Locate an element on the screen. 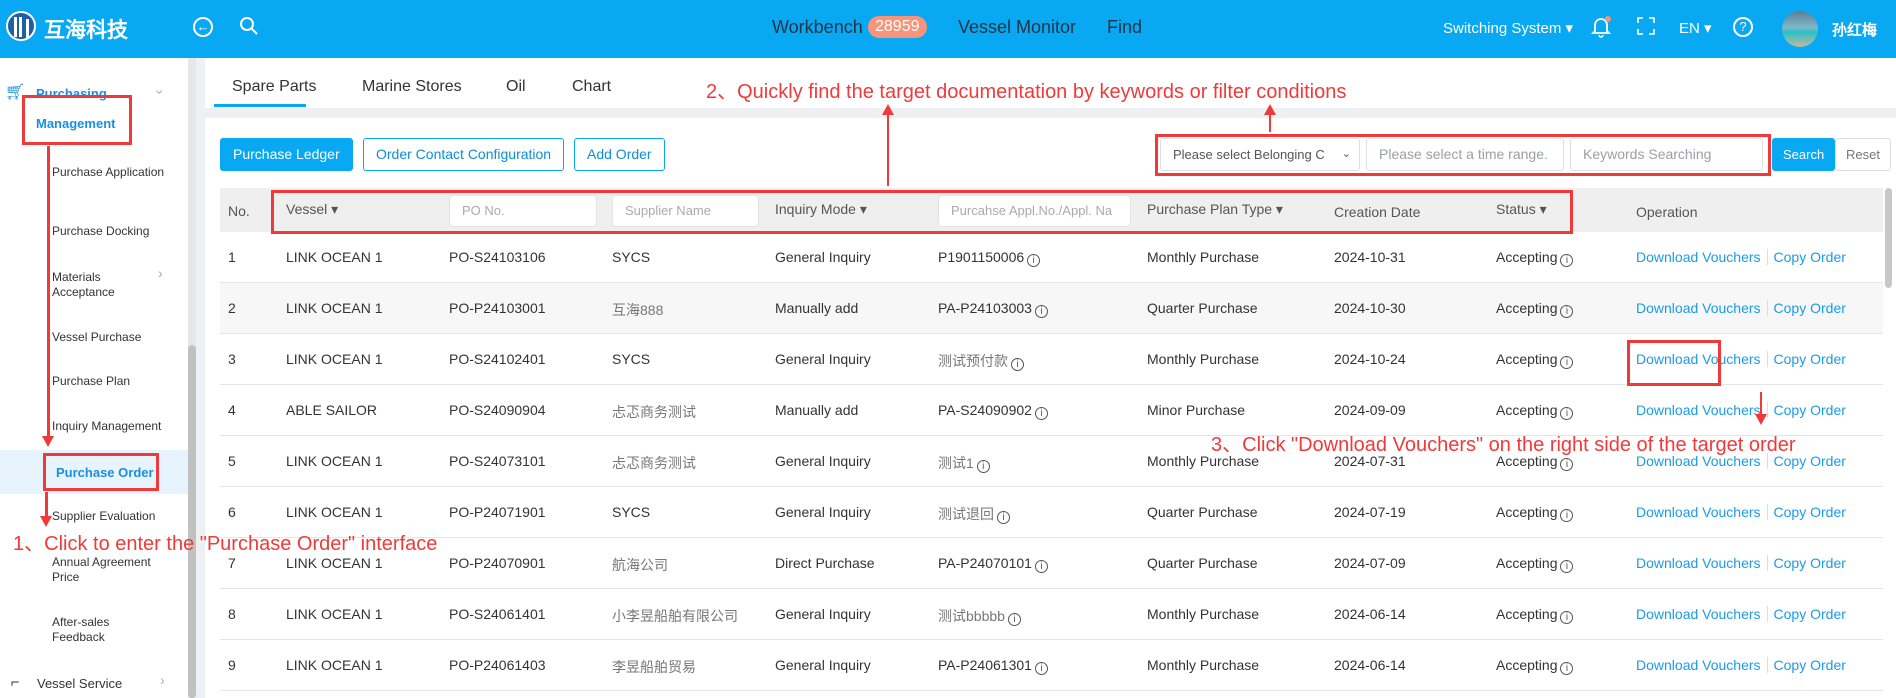 This screenshot has height=698, width=1896. purchase-ledger-button: Purchase Ledger is located at coordinates (286, 154).